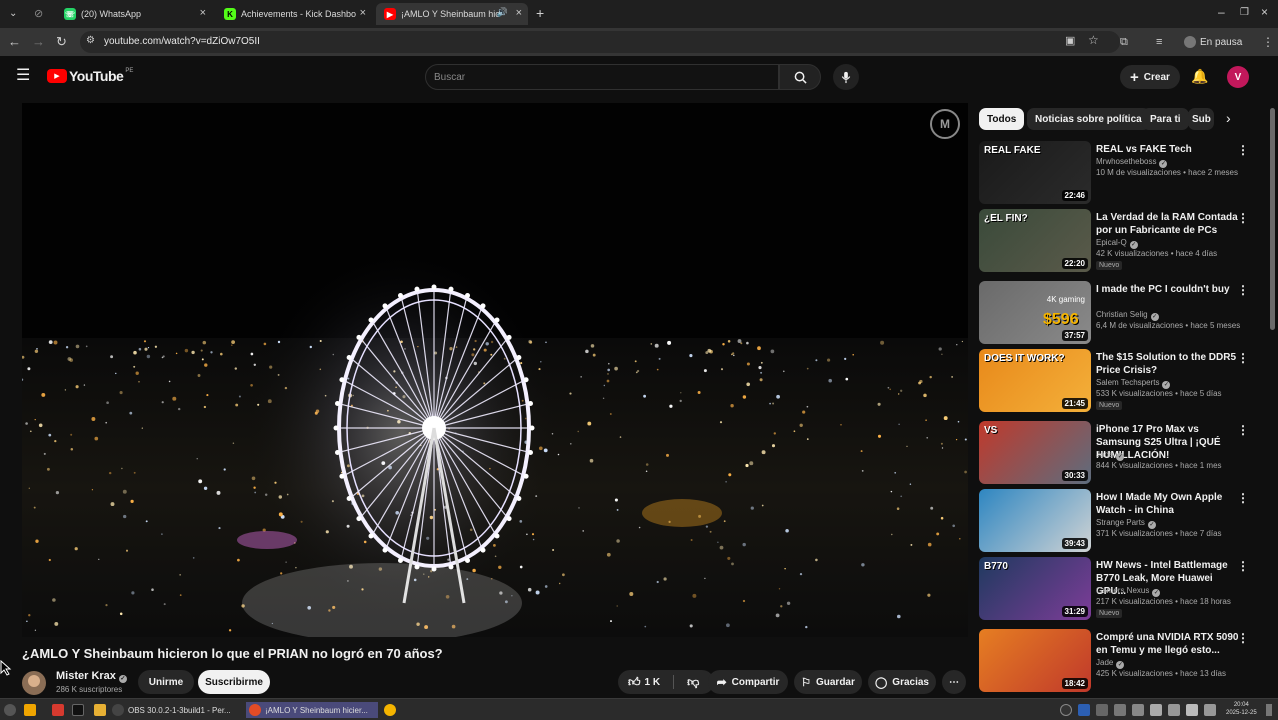 The image size is (1278, 720). I want to click on tray-bluetooth-icon, so click(1084, 710).